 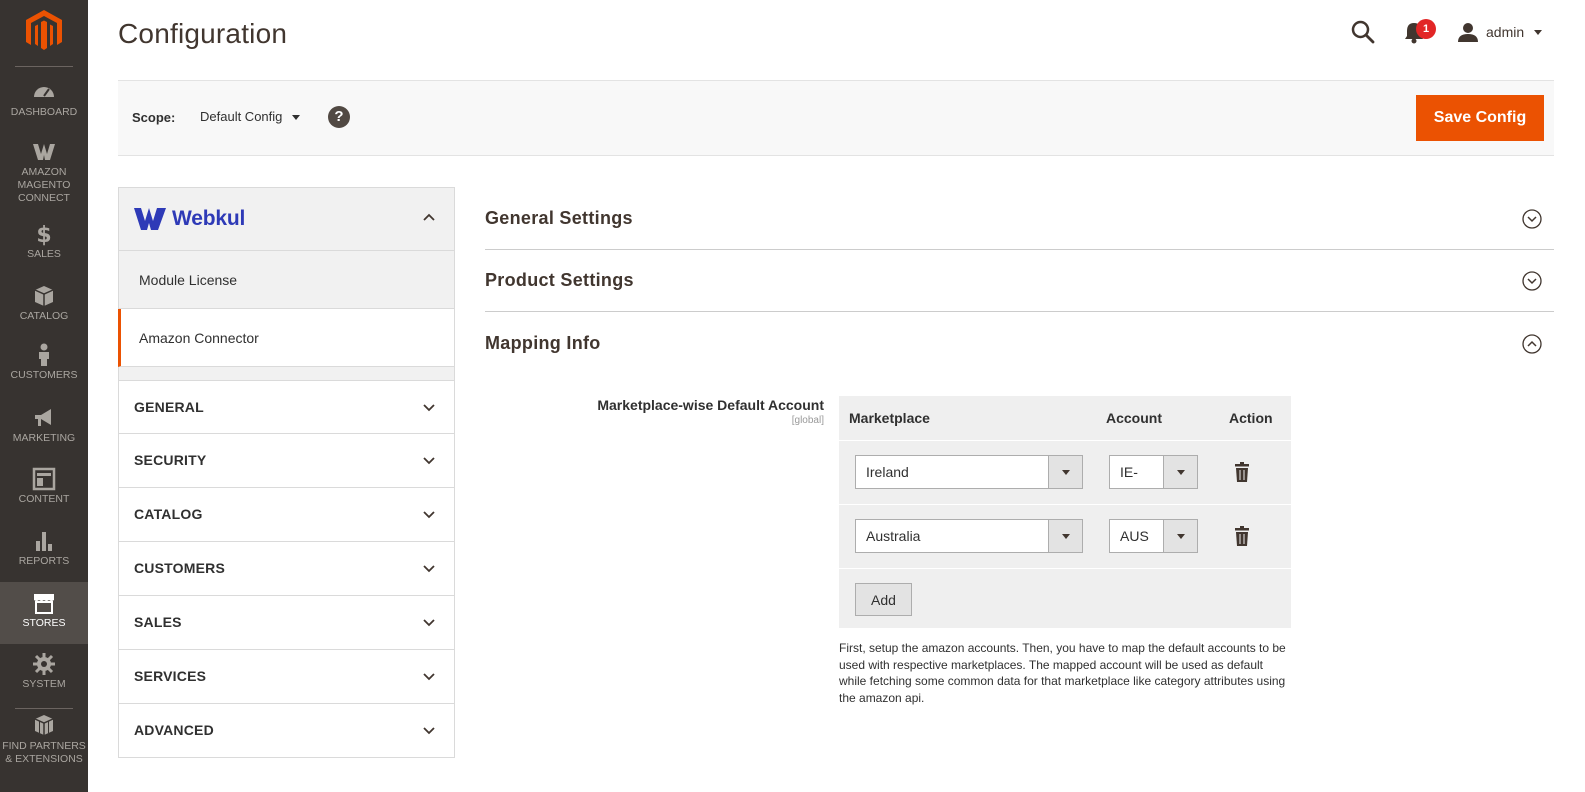 I want to click on nav-item-catalog: CATALOG, so click(x=44, y=306).